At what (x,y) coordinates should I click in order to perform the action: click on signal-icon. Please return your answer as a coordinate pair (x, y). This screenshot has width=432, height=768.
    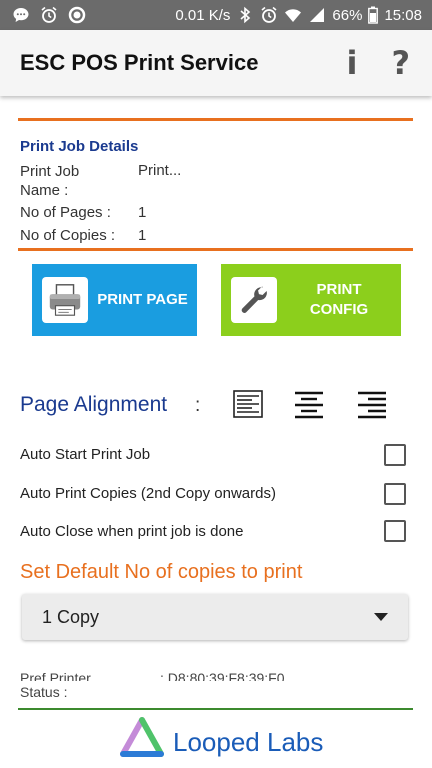
    Looking at the image, I should click on (317, 15).